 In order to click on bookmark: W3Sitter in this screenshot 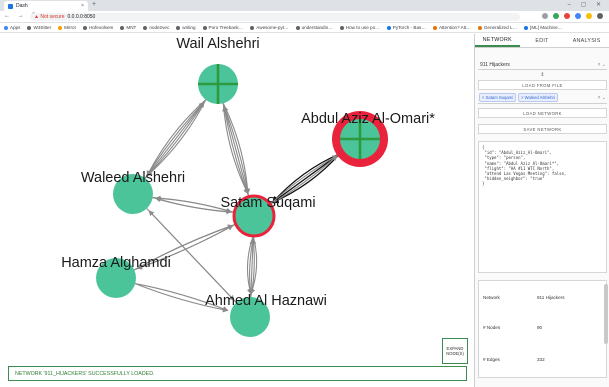, I will do `click(39, 27)`.